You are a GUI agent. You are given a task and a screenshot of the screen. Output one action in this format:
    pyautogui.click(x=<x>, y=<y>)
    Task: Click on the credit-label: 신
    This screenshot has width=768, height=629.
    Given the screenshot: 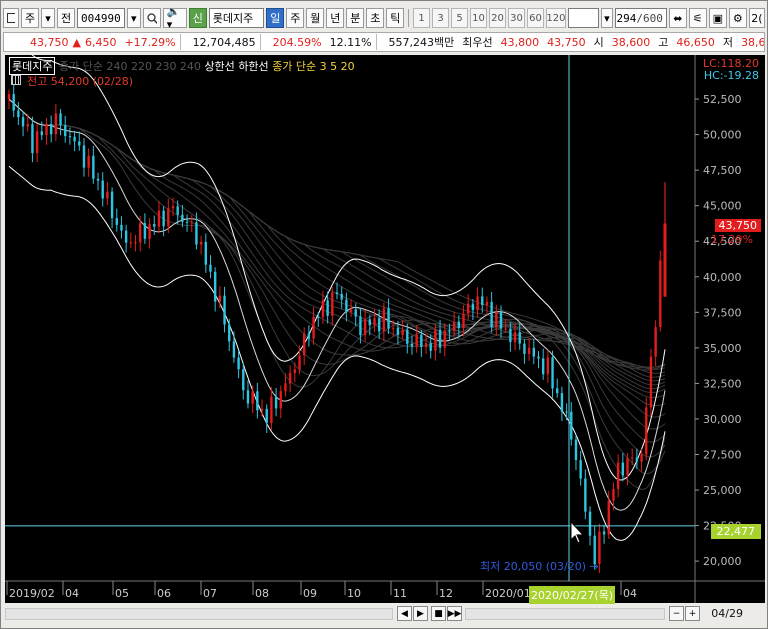 What is the action you would take?
    pyautogui.click(x=197, y=18)
    